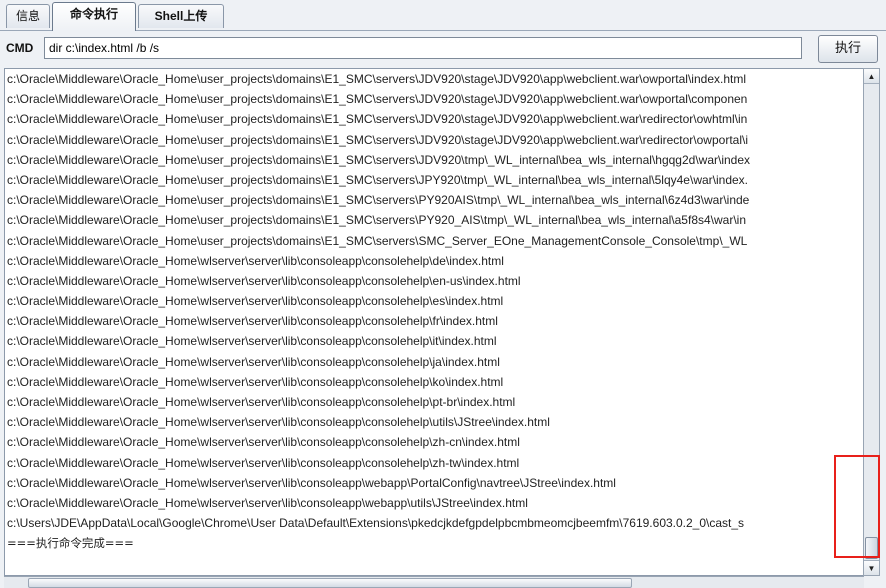  I want to click on command-bar: CMD 执行, so click(443, 50).